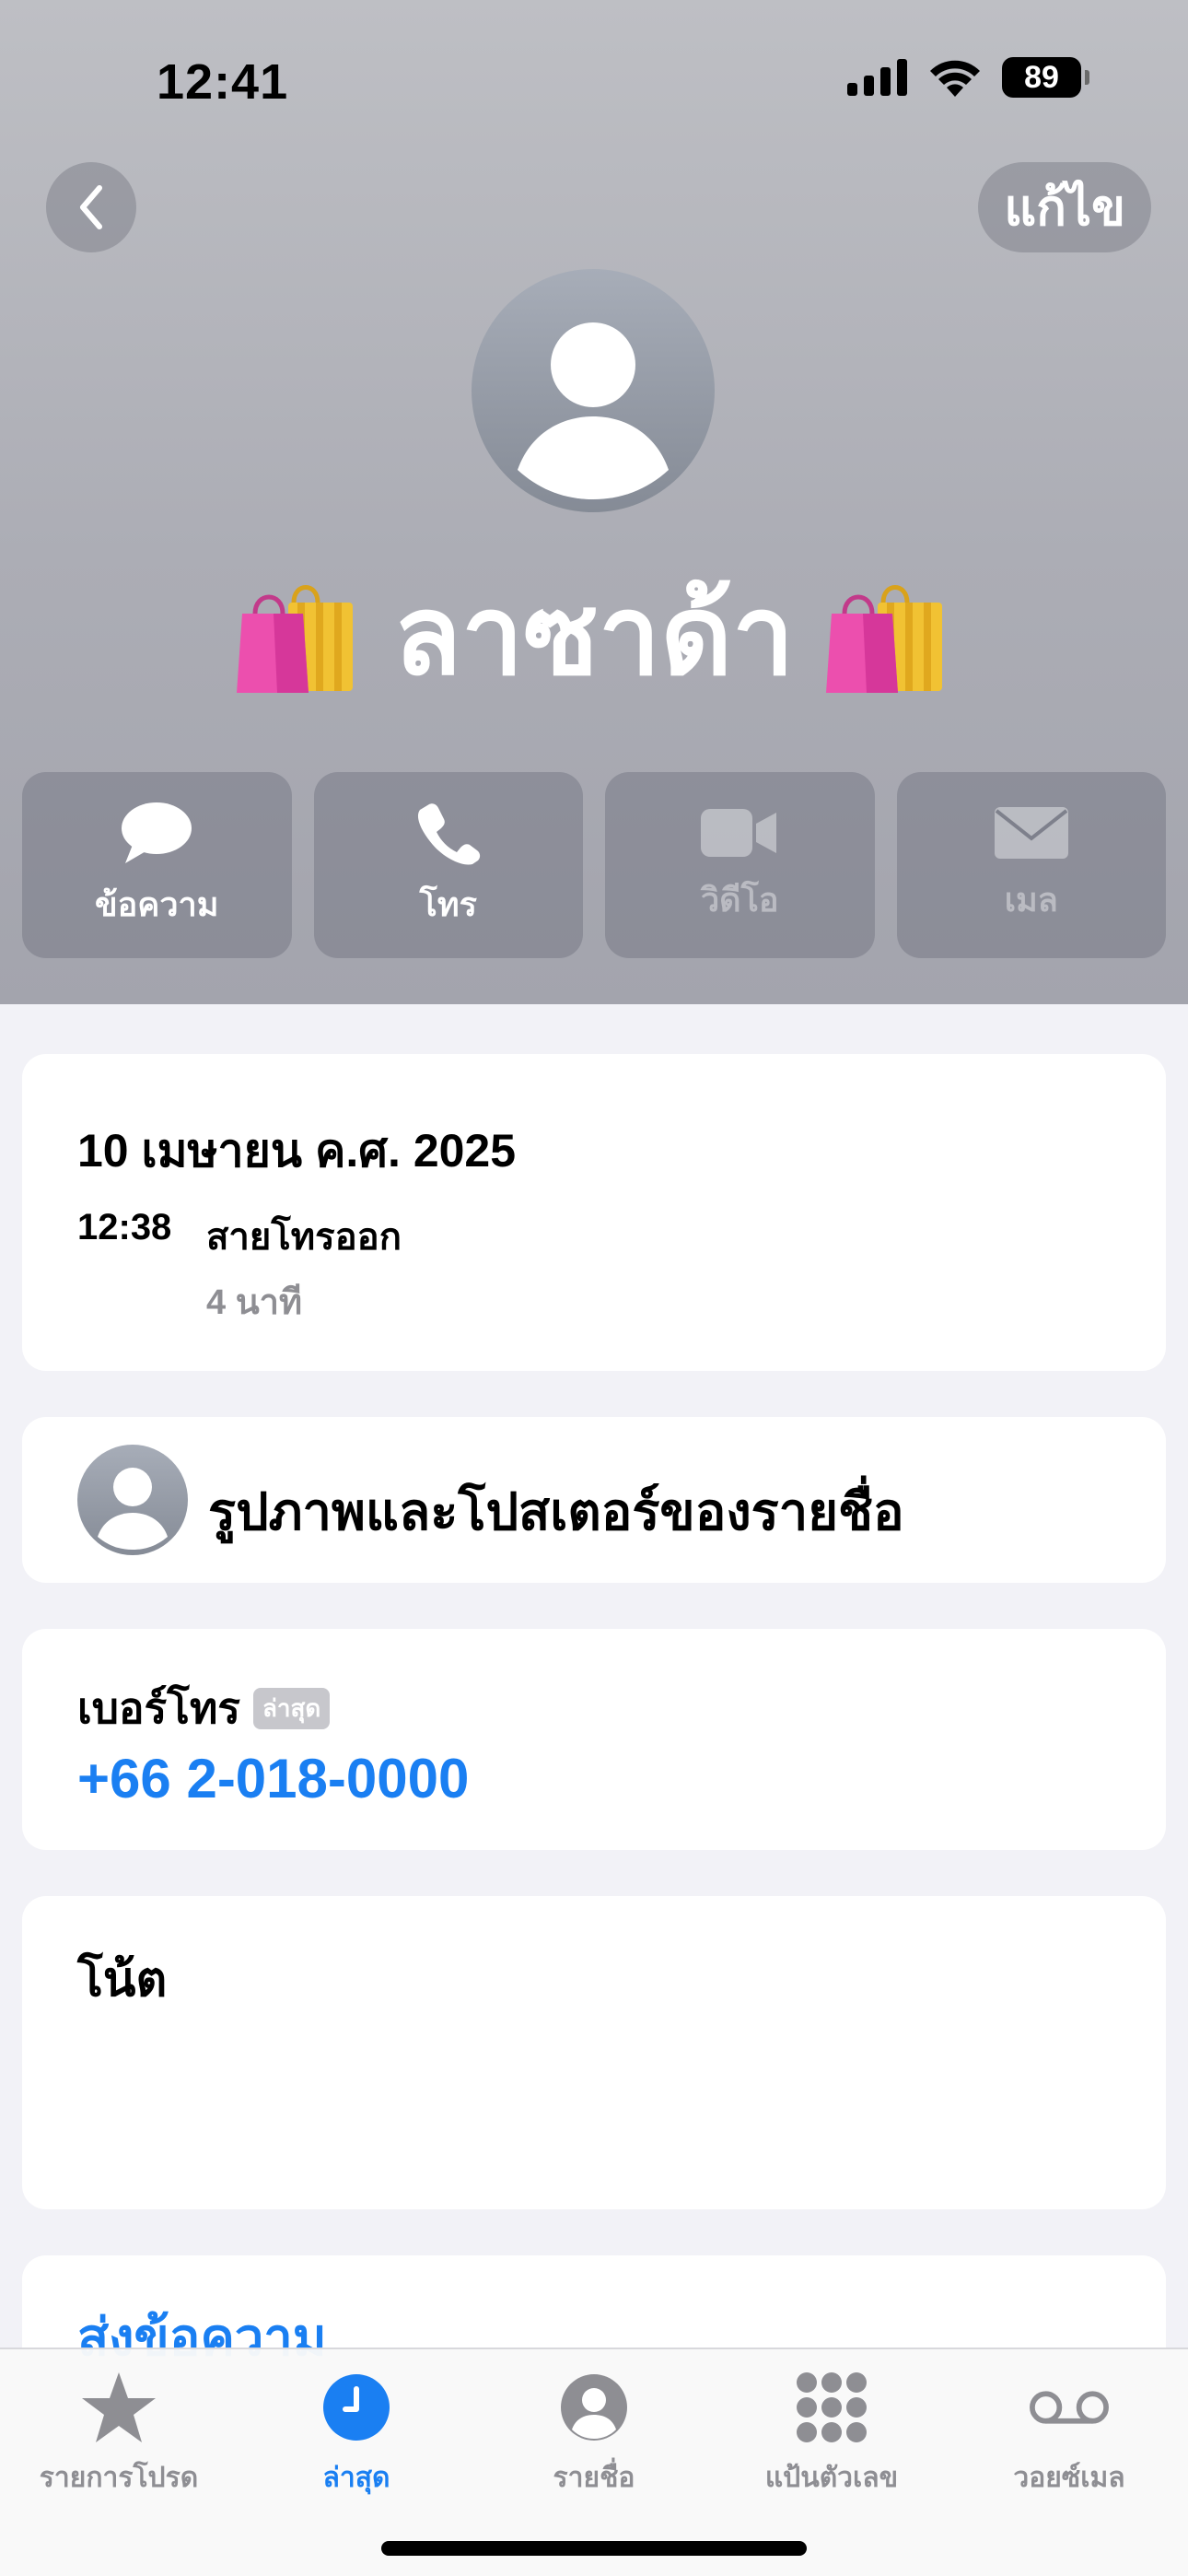 This screenshot has height=2576, width=1188. What do you see at coordinates (832, 2407) in the screenshot?
I see `keypad-icon` at bounding box center [832, 2407].